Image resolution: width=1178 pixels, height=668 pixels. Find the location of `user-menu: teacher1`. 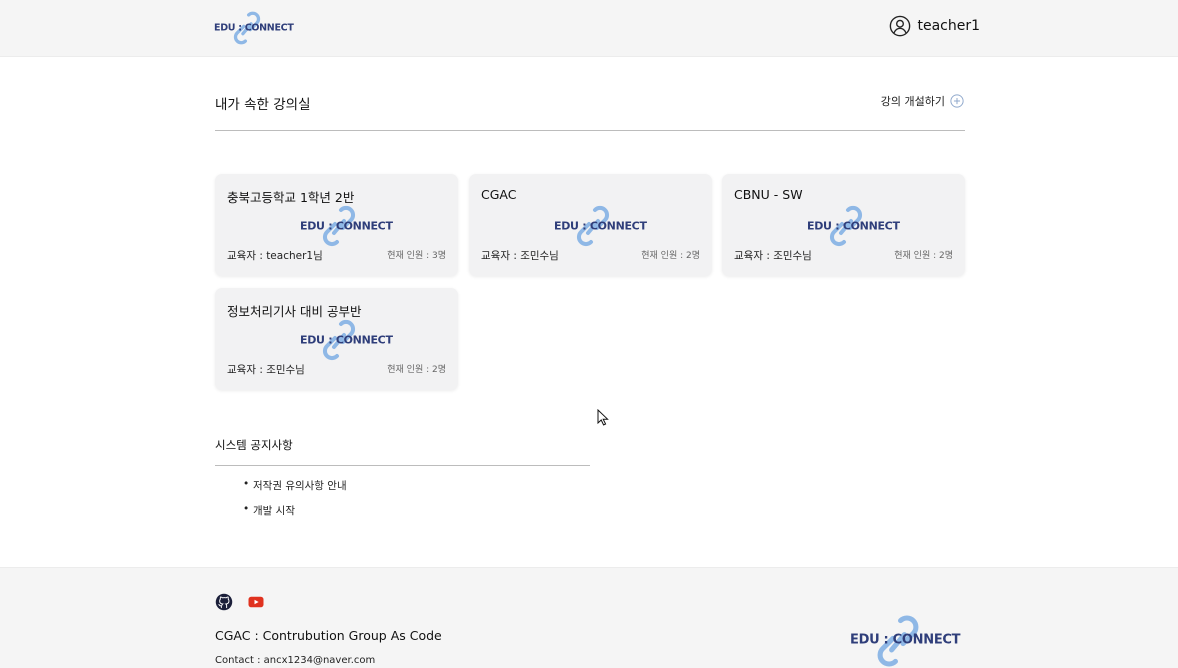

user-menu: teacher1 is located at coordinates (934, 26).